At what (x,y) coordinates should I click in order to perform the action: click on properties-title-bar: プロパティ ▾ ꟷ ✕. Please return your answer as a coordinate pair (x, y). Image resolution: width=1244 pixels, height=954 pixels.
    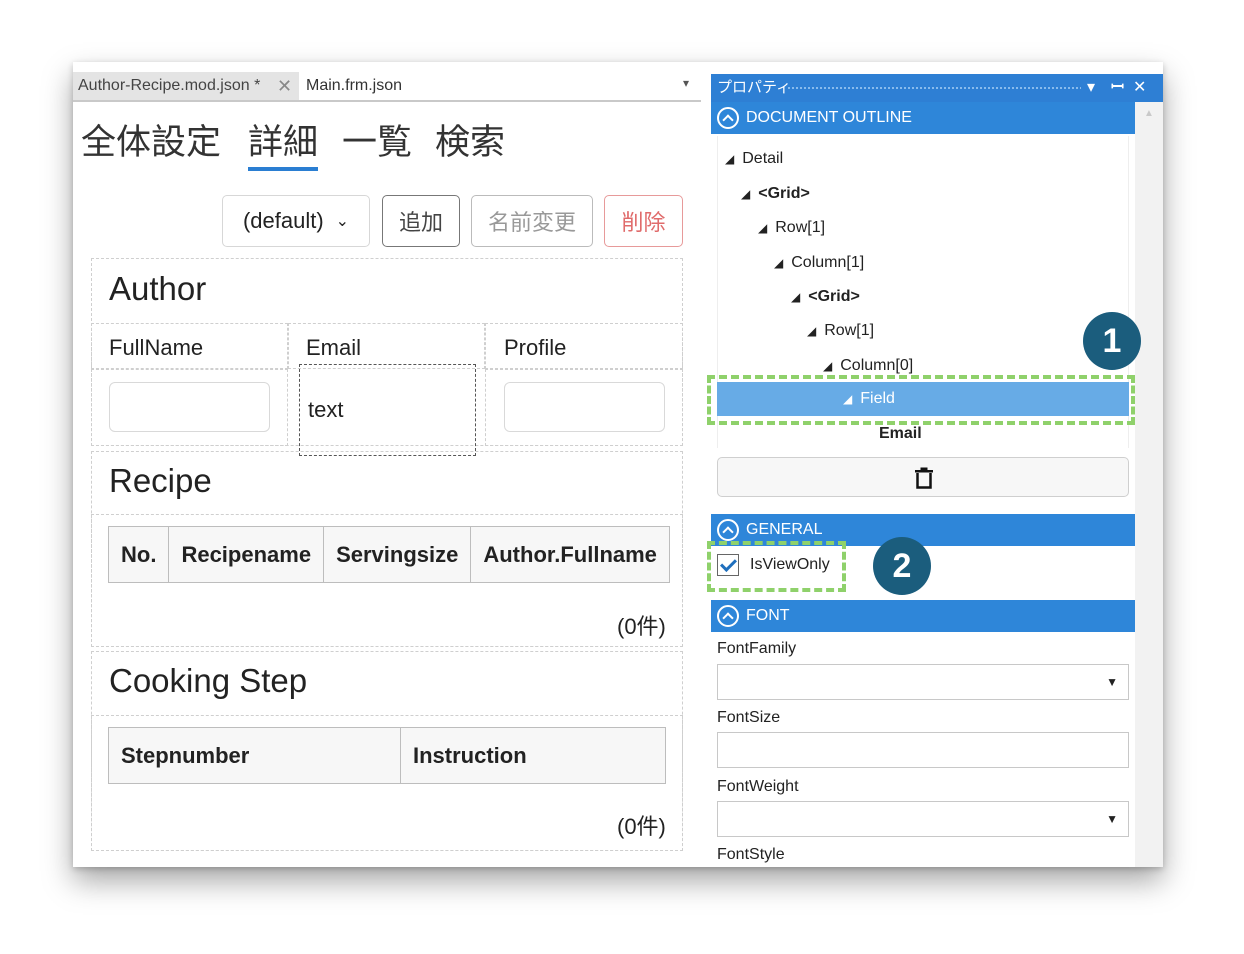
    Looking at the image, I should click on (937, 88).